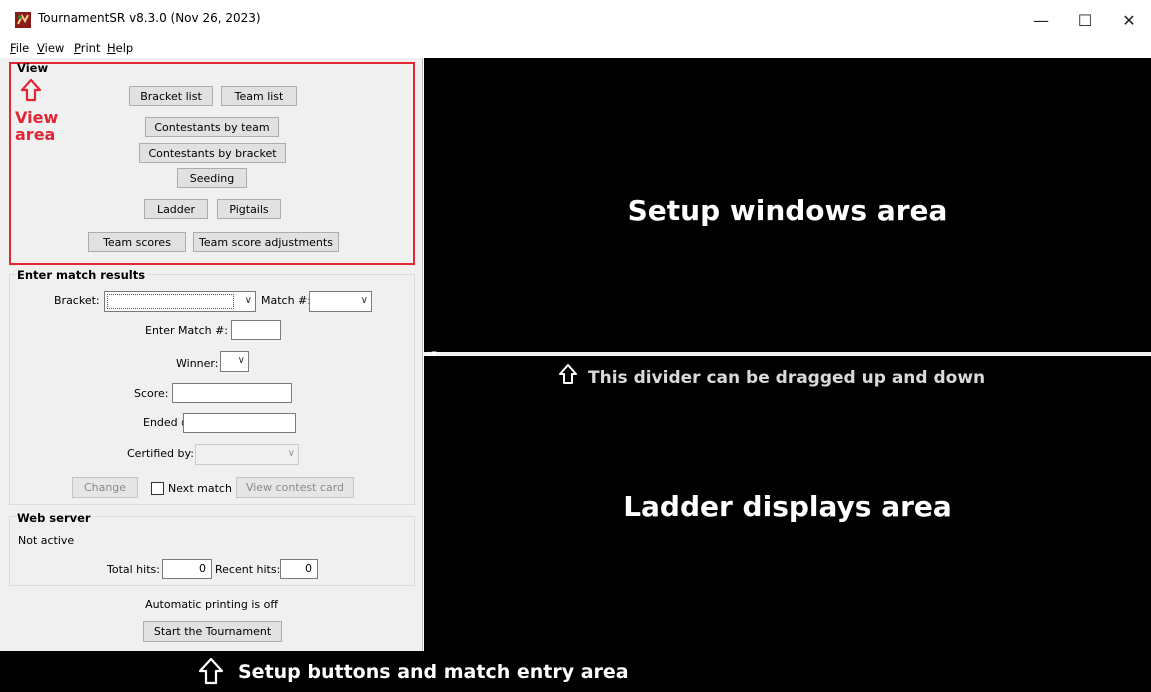 The width and height of the screenshot is (1151, 692). What do you see at coordinates (41, 48) in the screenshot?
I see `menu-view-mnemonic: V` at bounding box center [41, 48].